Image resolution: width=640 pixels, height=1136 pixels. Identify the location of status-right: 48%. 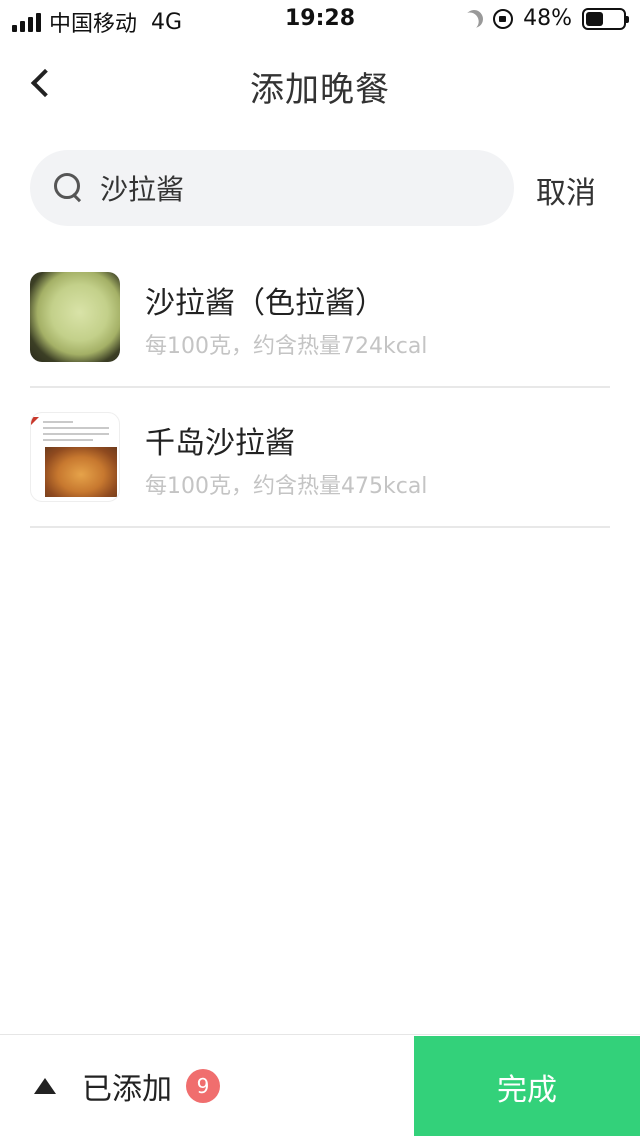
(545, 18).